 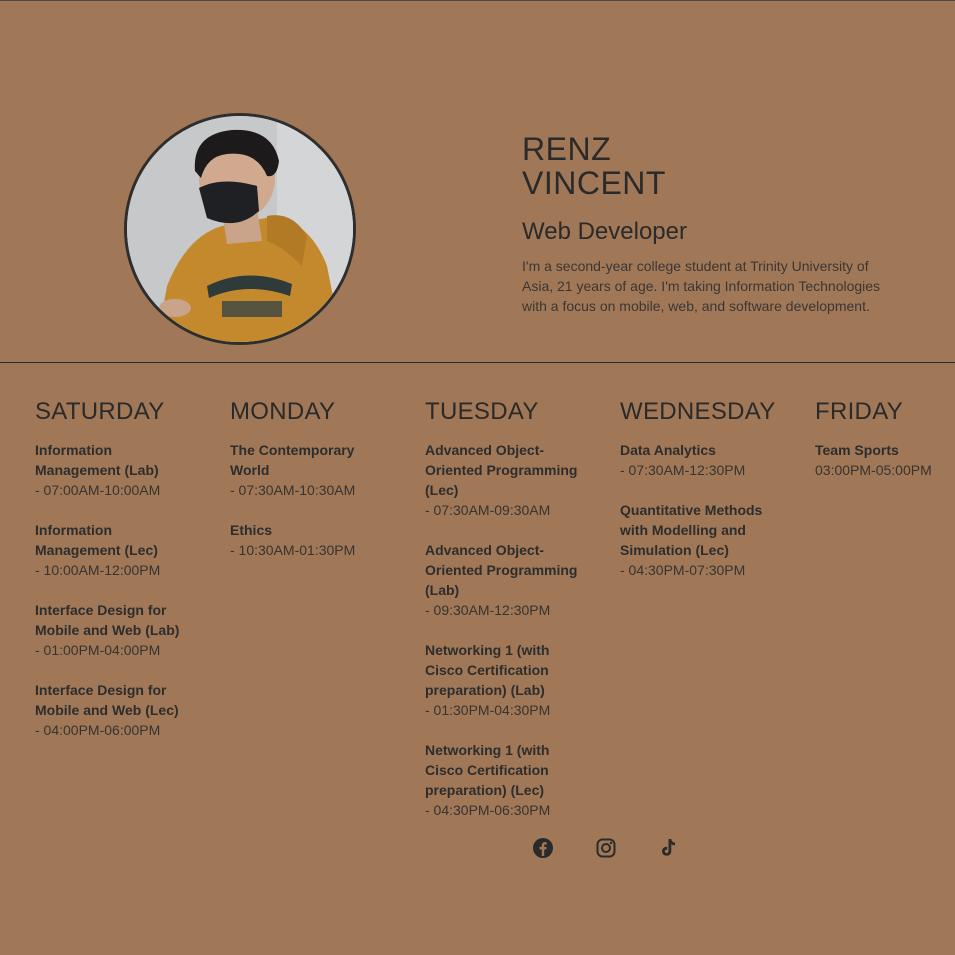 What do you see at coordinates (488, 810) in the screenshot?
I see `course-time: - 04:30PM-06:30PM` at bounding box center [488, 810].